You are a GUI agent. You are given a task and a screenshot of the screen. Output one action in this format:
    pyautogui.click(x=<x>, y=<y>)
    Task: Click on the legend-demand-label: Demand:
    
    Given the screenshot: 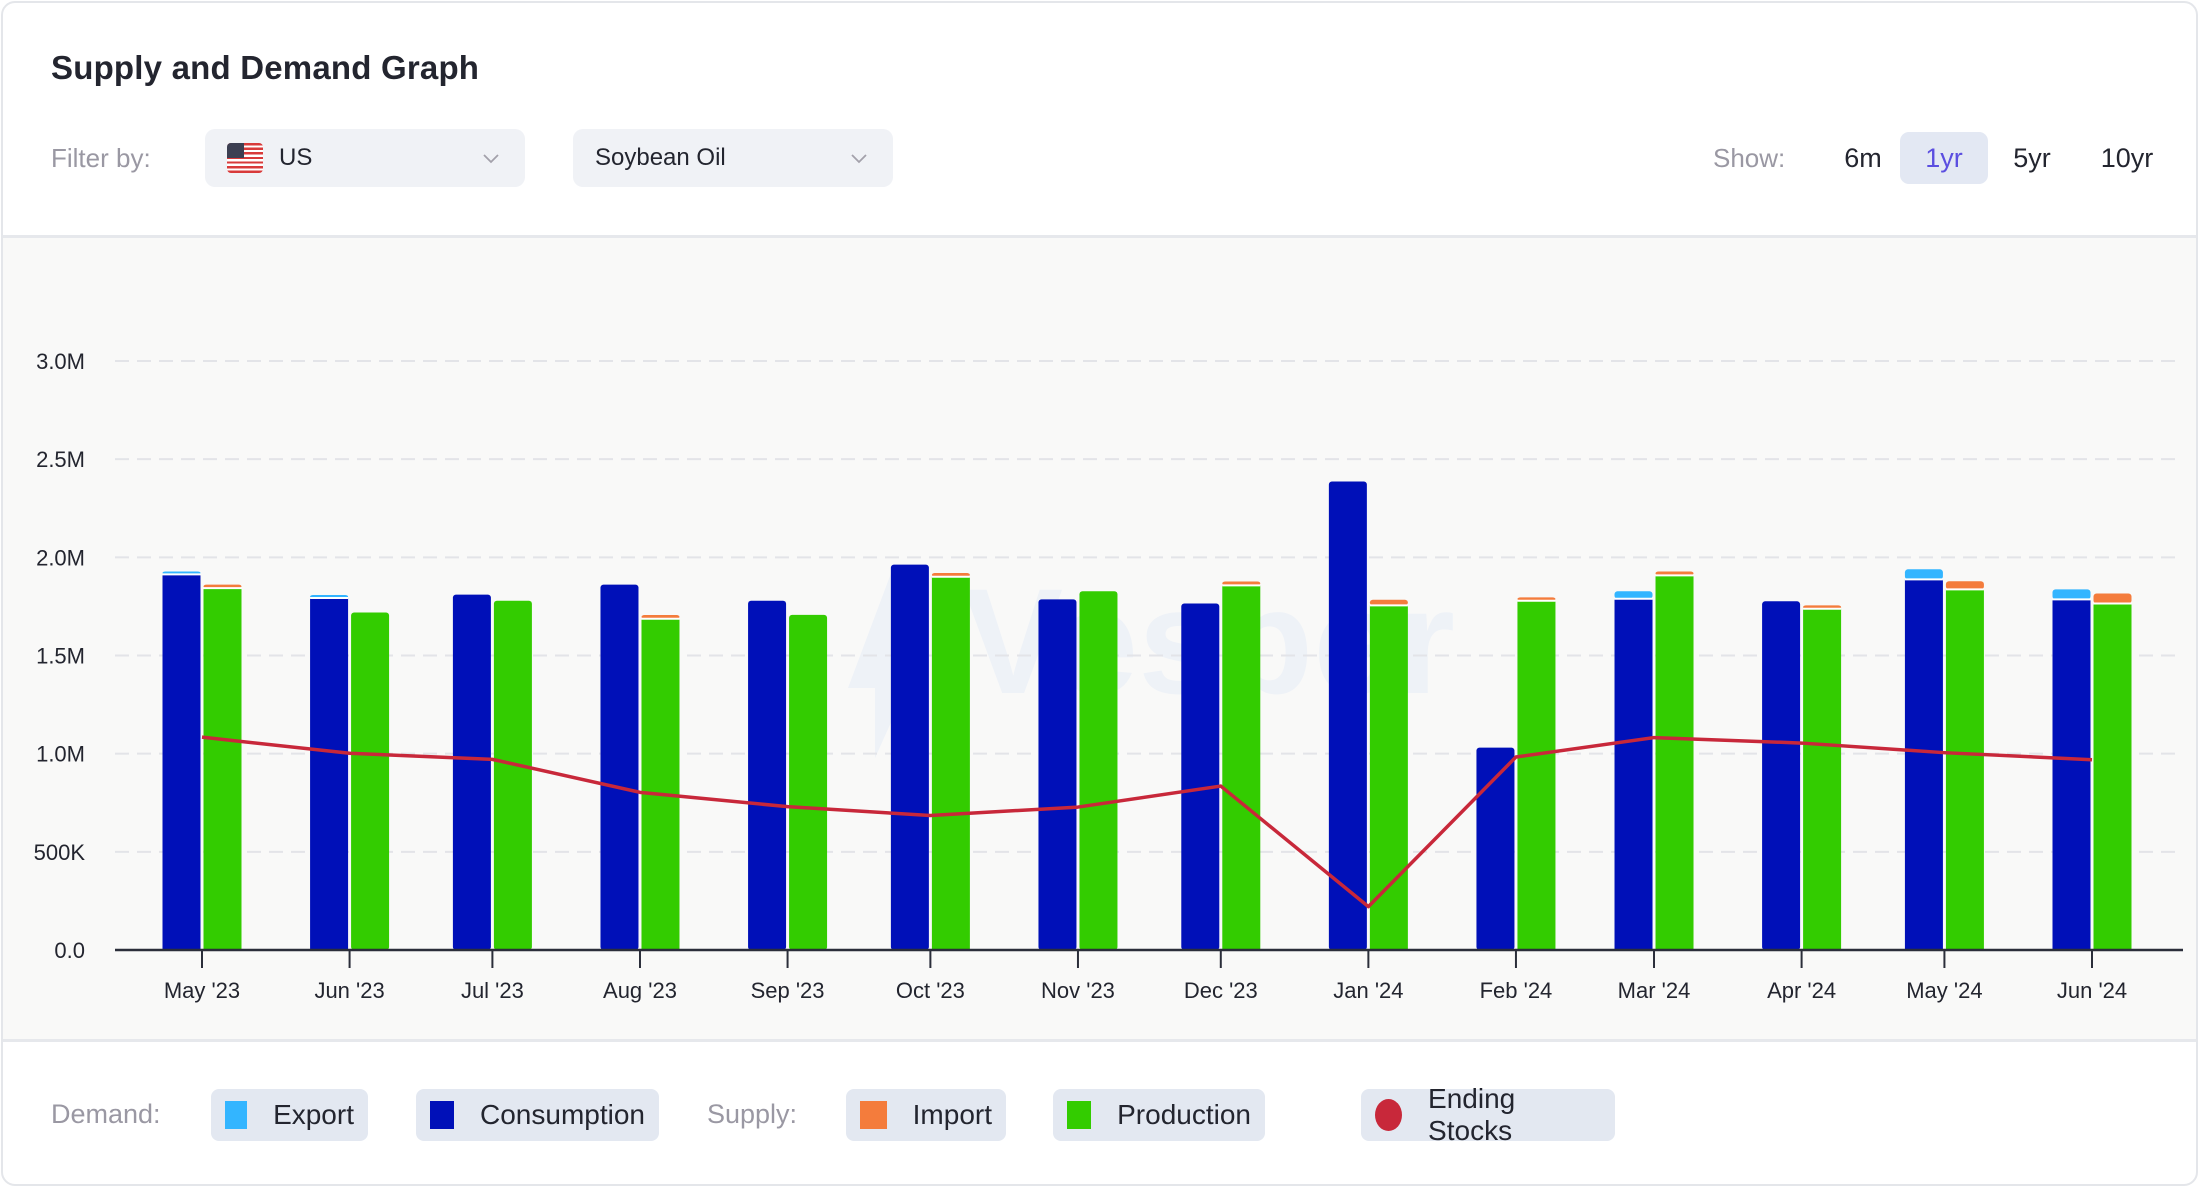 What is the action you would take?
    pyautogui.click(x=106, y=1114)
    